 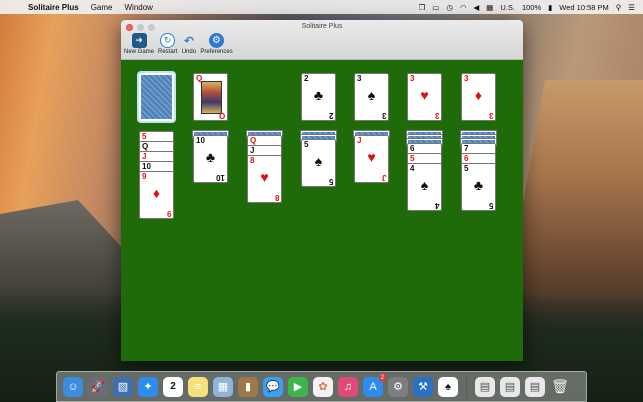 I want to click on preview-icon: ▧, so click(x=123, y=386).